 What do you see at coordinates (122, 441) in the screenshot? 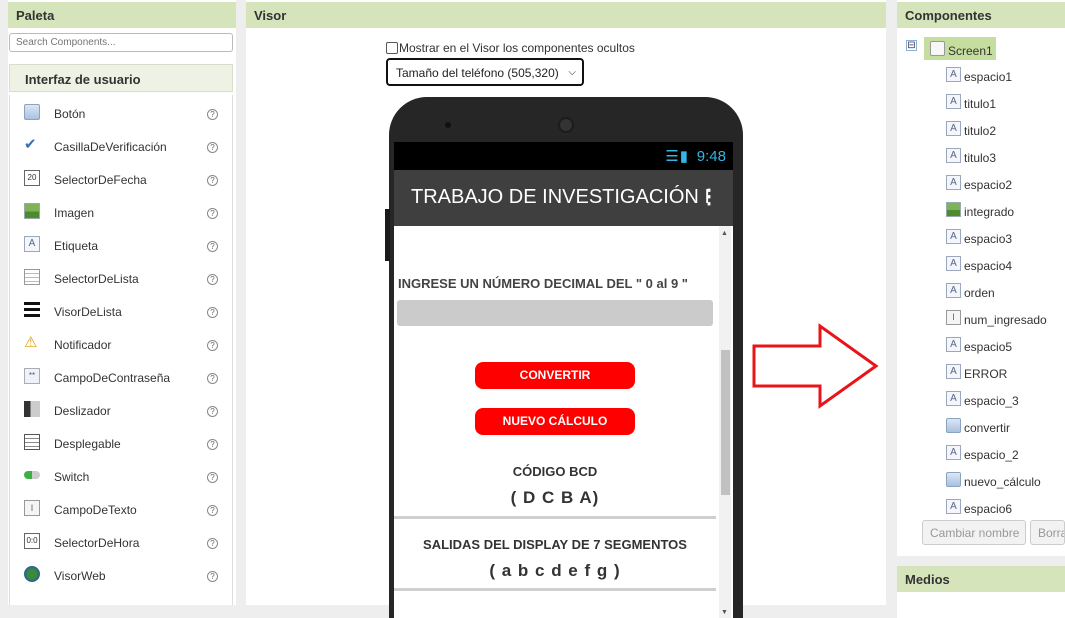
I see `palette-item-spinner: Desplegable?` at bounding box center [122, 441].